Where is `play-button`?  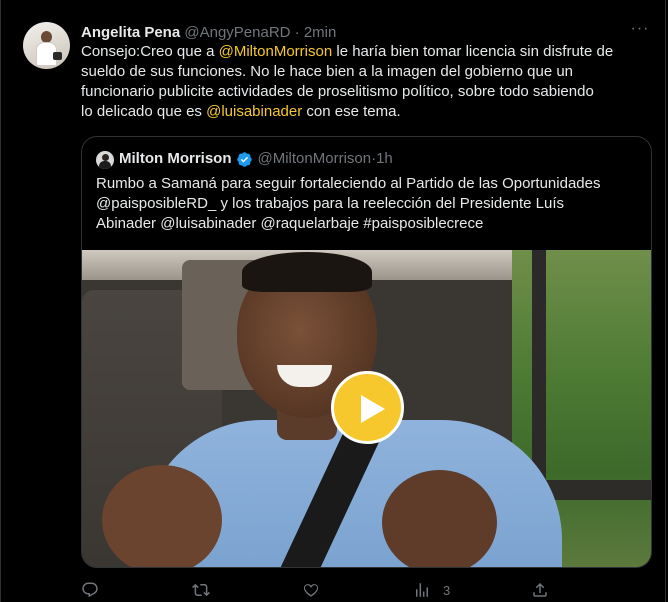 play-button is located at coordinates (367, 407).